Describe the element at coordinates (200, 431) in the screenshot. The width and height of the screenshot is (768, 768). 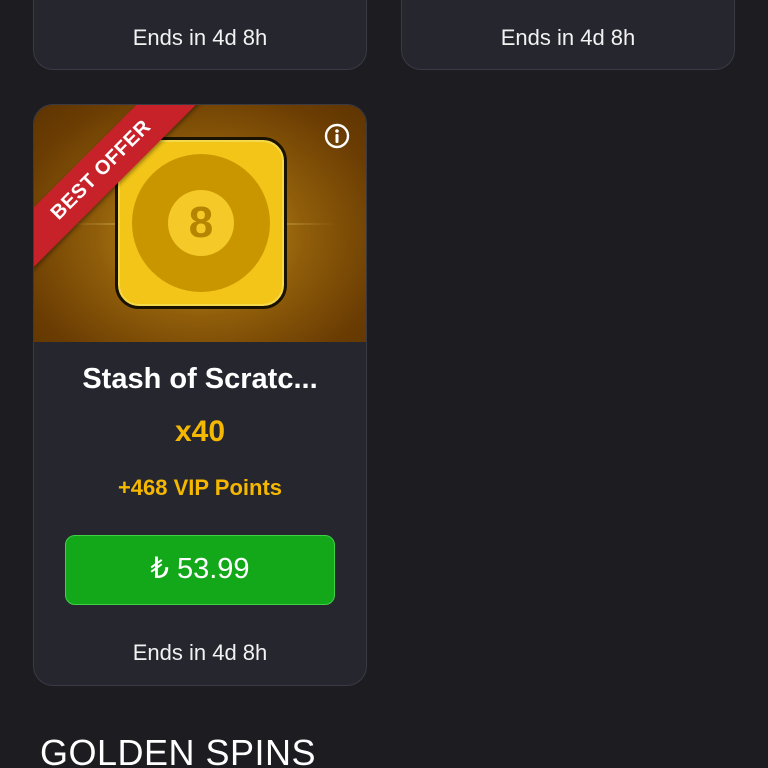
I see `offer-quantity: x40` at that location.